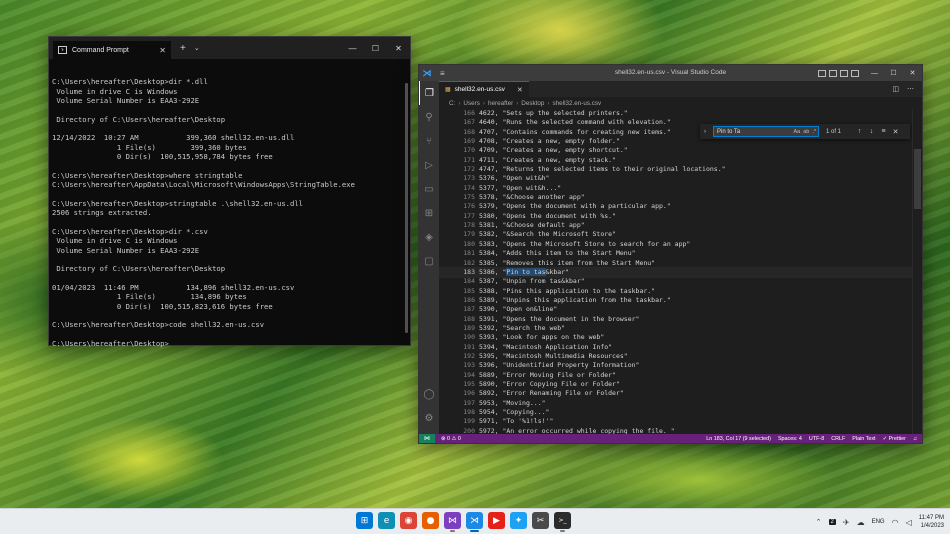  Describe the element at coordinates (675, 281) in the screenshot. I see `code-line: 184 5387, "Unpin from tas&kbar"` at that location.